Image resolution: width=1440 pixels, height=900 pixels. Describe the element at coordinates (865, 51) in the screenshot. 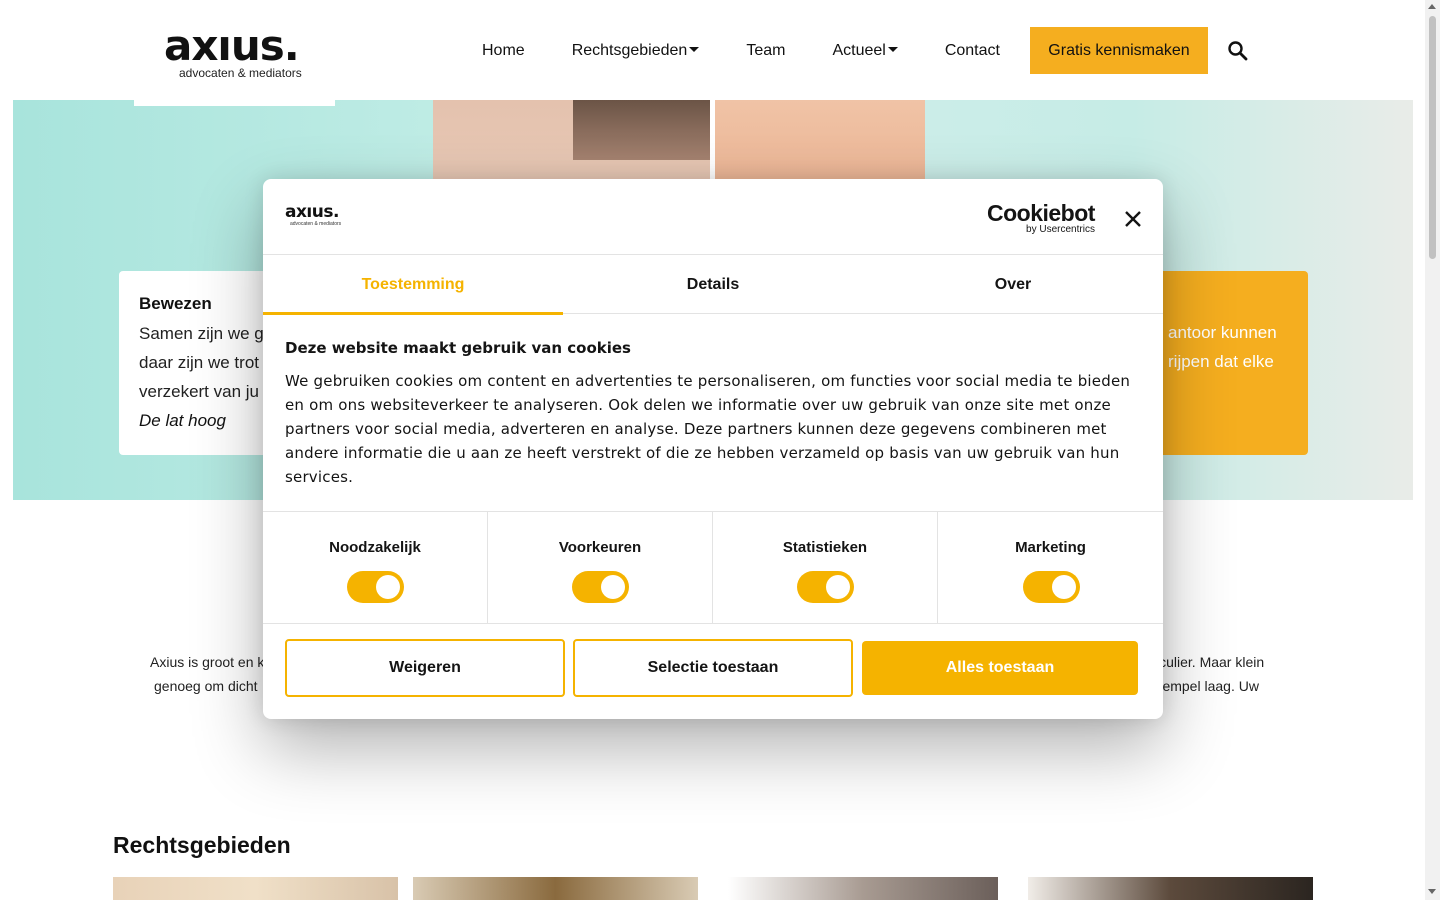

I see `nav-actueel: Actueel` at that location.